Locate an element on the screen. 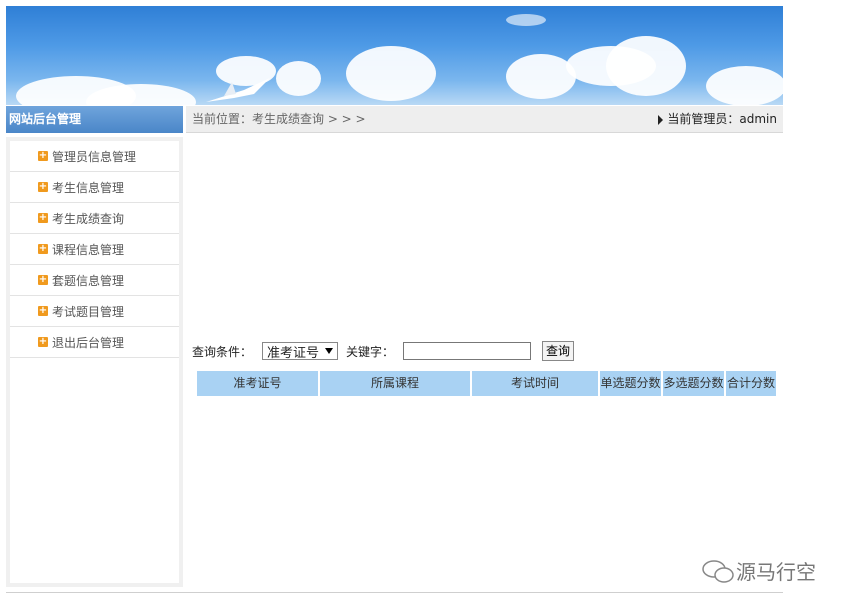 The image size is (852, 606). sidebar-item-logout: + 退出后台管理 is located at coordinates (94, 342).